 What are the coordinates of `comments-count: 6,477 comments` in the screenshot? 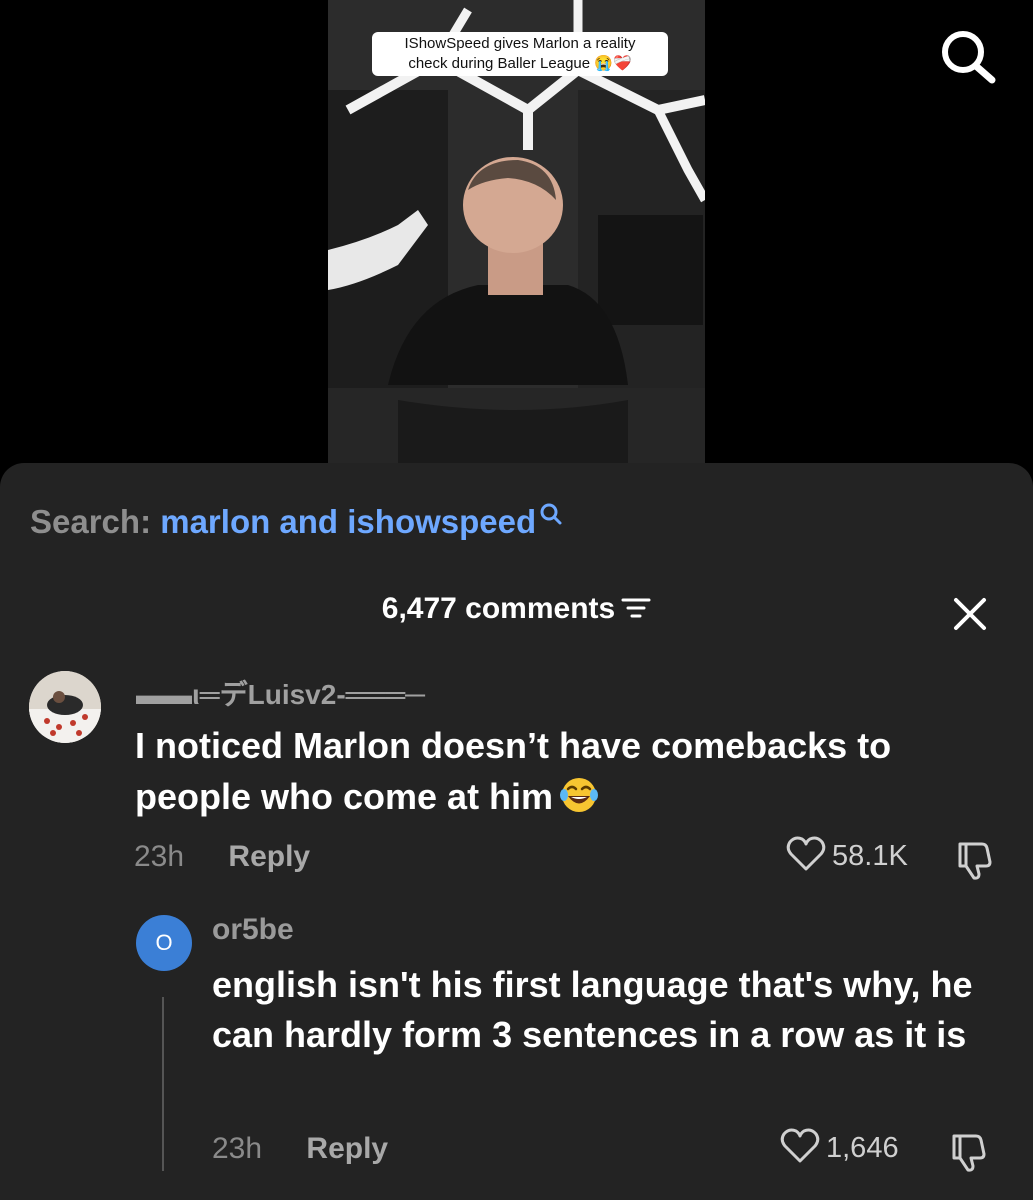 It's located at (498, 608).